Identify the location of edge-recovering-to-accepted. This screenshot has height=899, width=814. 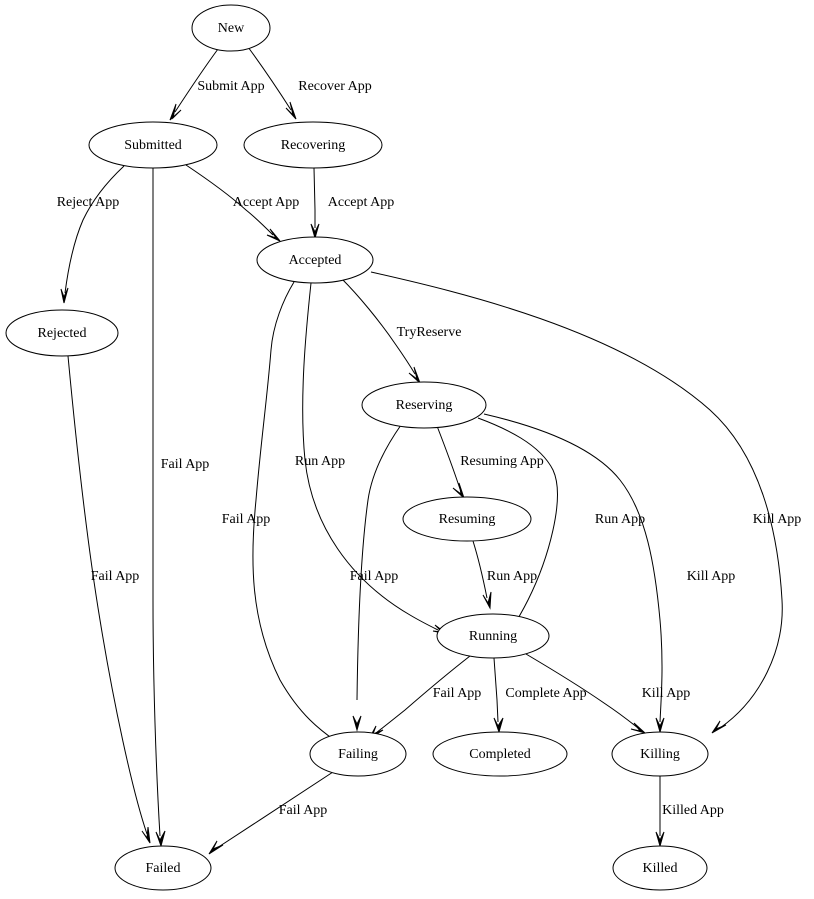
(315, 203).